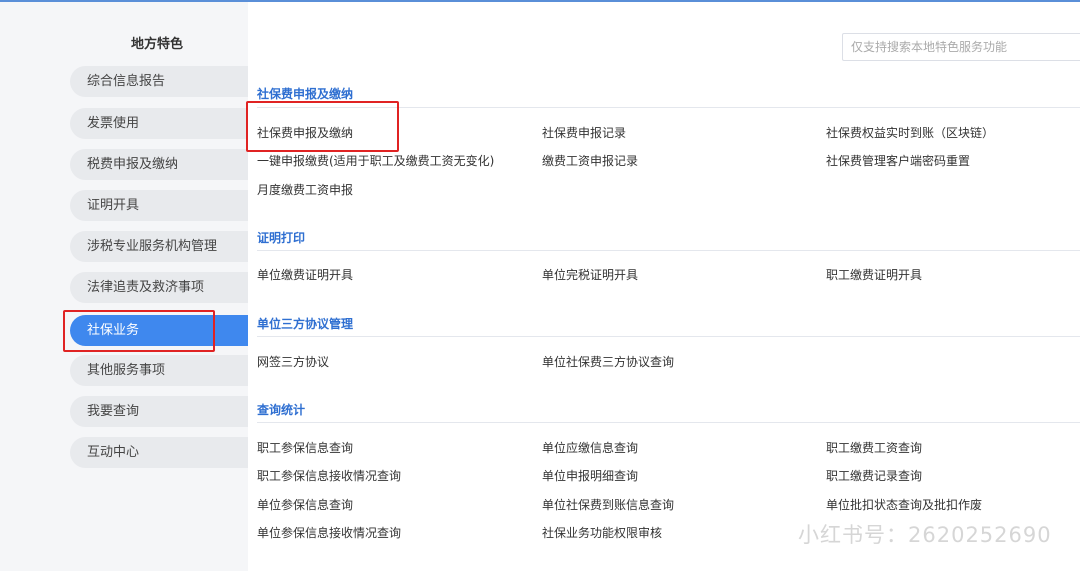 The image size is (1080, 571). Describe the element at coordinates (159, 205) in the screenshot. I see `sidebar-item-certificate: 证明开具` at that location.